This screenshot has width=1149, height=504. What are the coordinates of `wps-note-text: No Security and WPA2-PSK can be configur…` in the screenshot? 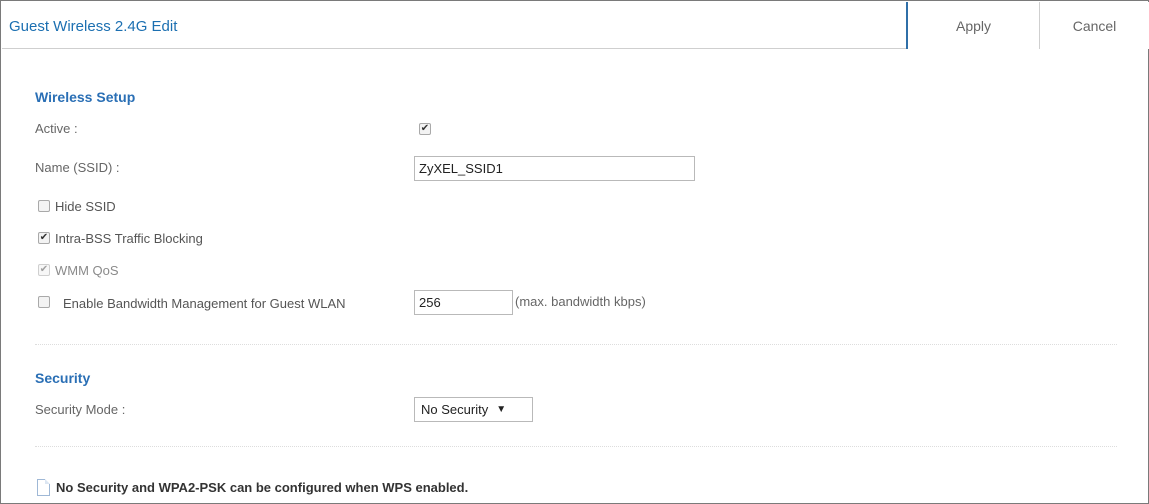 It's located at (262, 487).